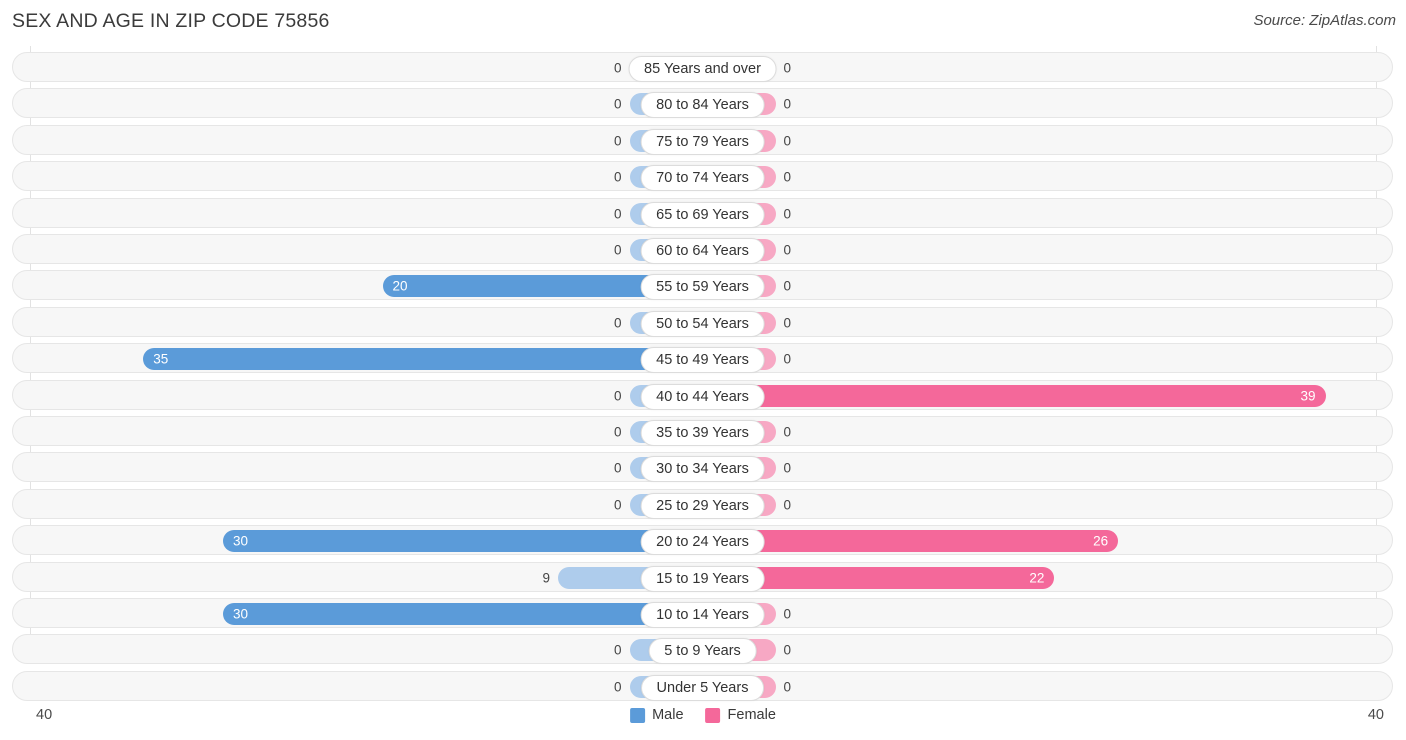  What do you see at coordinates (1101, 541) in the screenshot?
I see `female-value-label: 26` at bounding box center [1101, 541].